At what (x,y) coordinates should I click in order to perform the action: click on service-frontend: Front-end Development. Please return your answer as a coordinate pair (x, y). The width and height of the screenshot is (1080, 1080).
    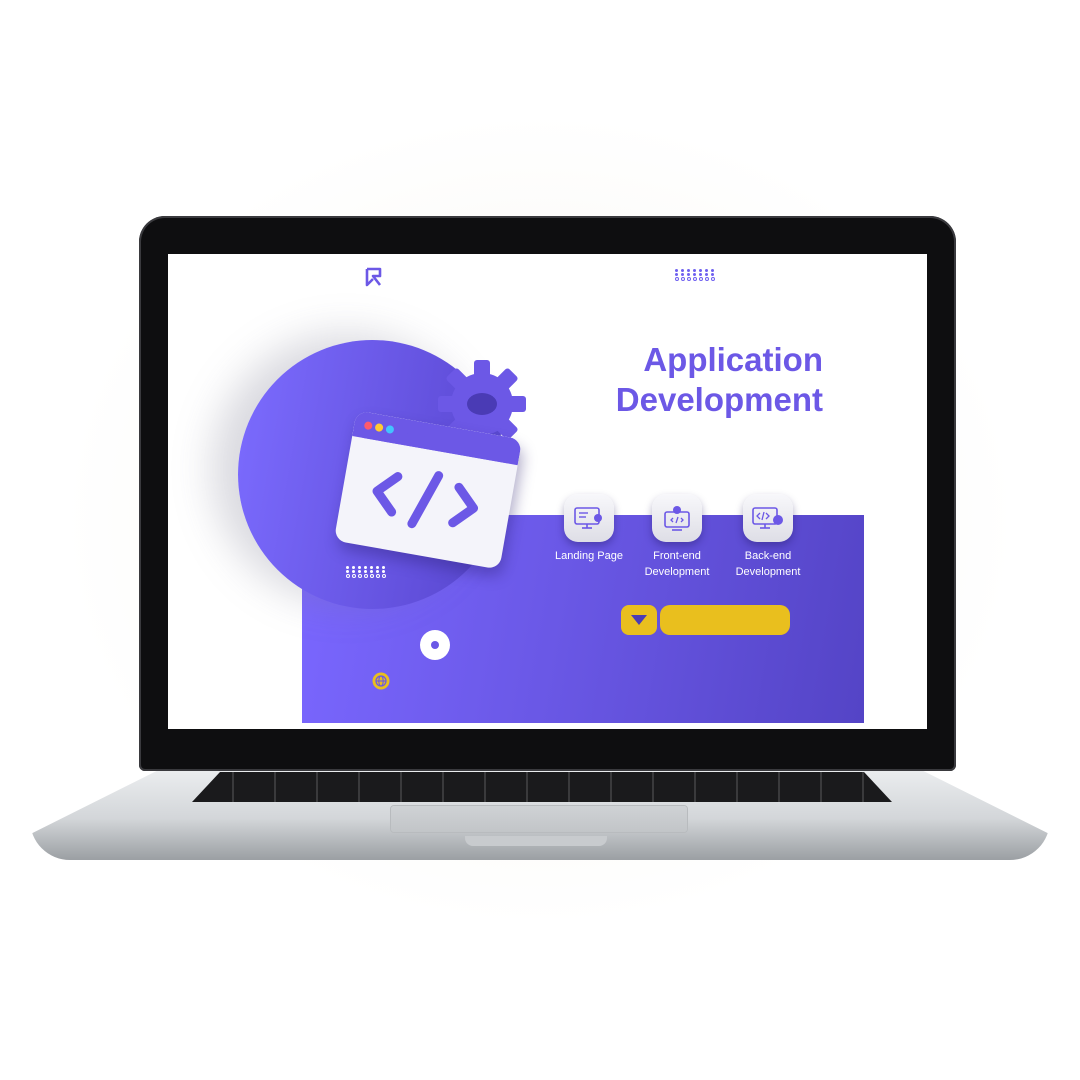
    Looking at the image, I should click on (677, 537).